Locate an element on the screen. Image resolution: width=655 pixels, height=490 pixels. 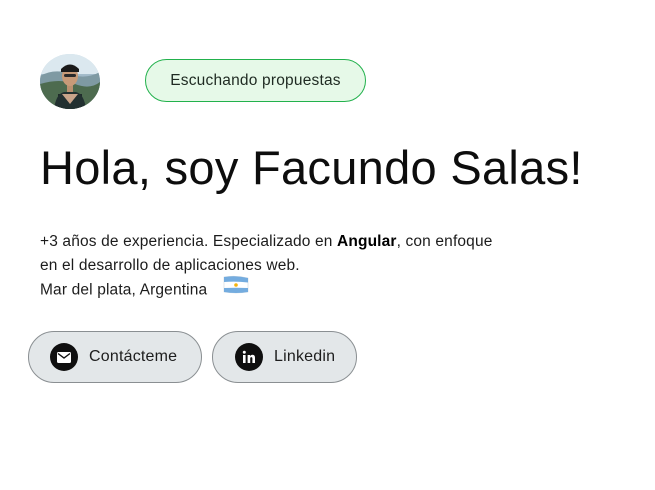
bio-line-1-end: , con enfoque is located at coordinates (444, 241).